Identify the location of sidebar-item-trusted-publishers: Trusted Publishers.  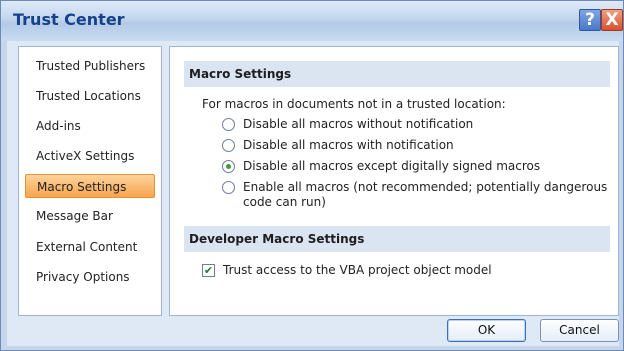
(90, 66).